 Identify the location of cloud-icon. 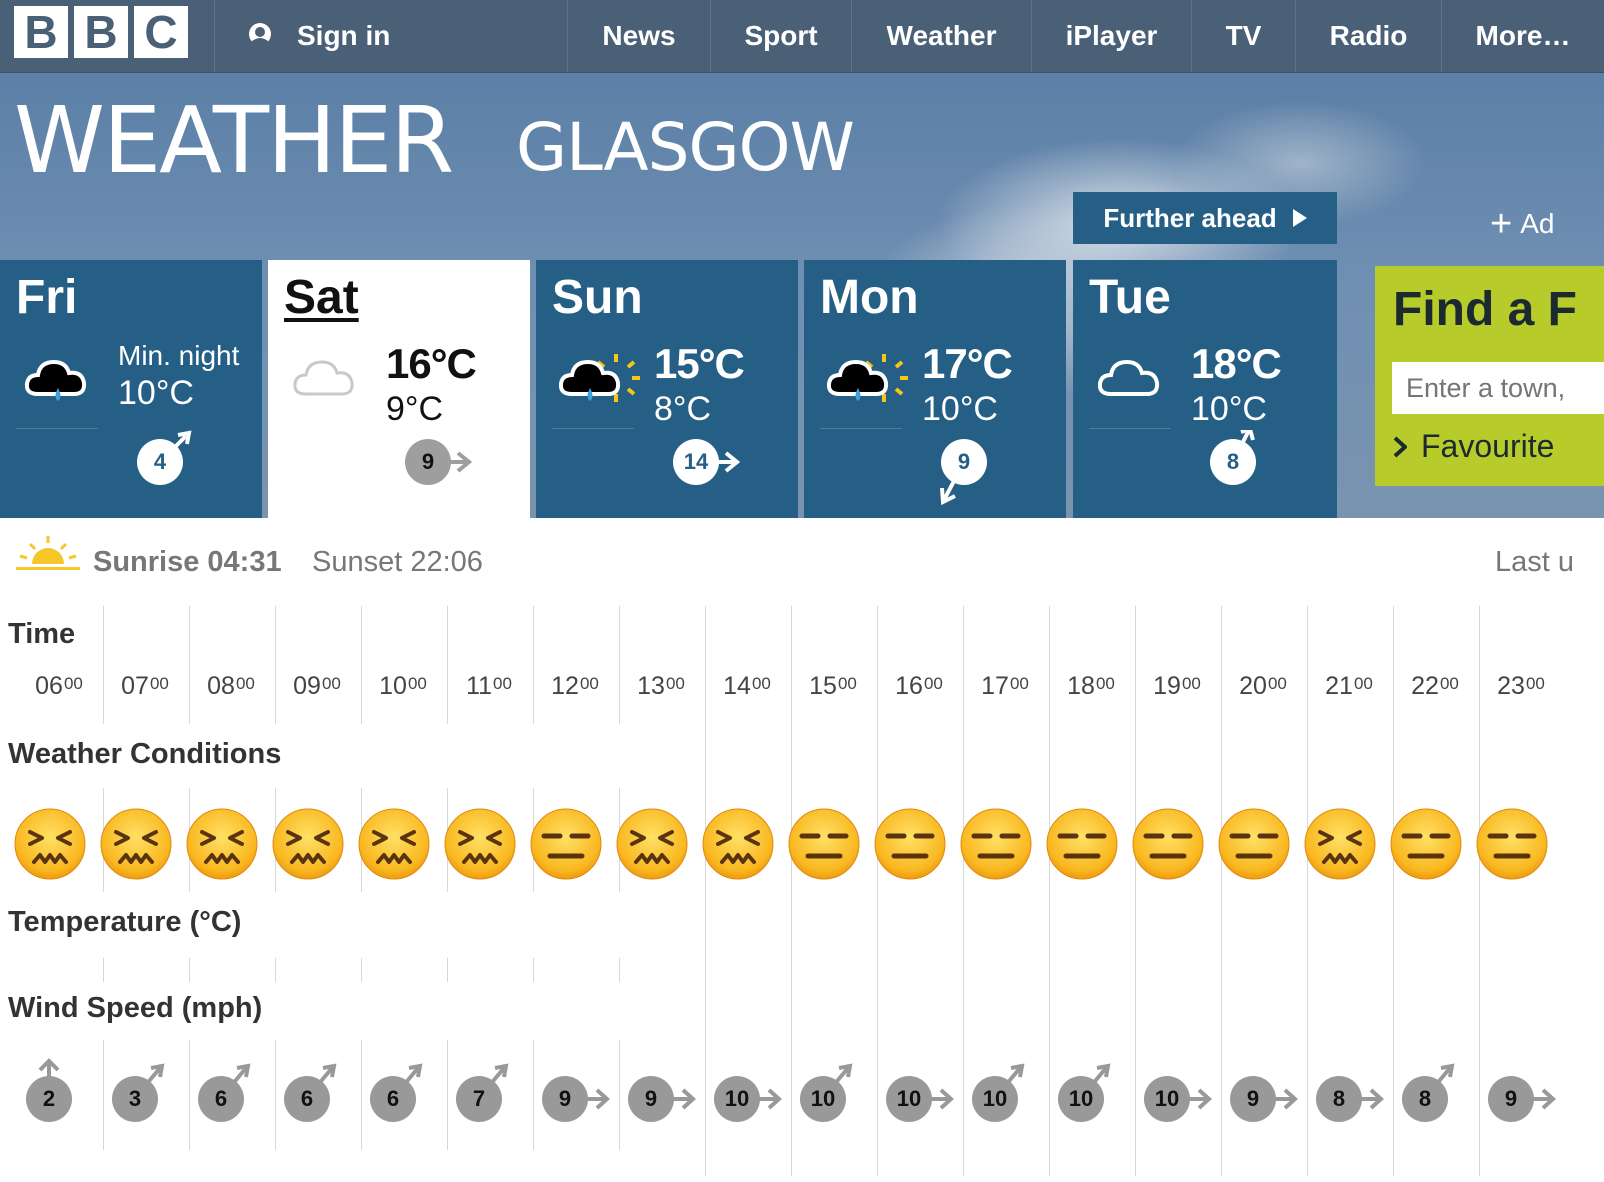
(323, 378).